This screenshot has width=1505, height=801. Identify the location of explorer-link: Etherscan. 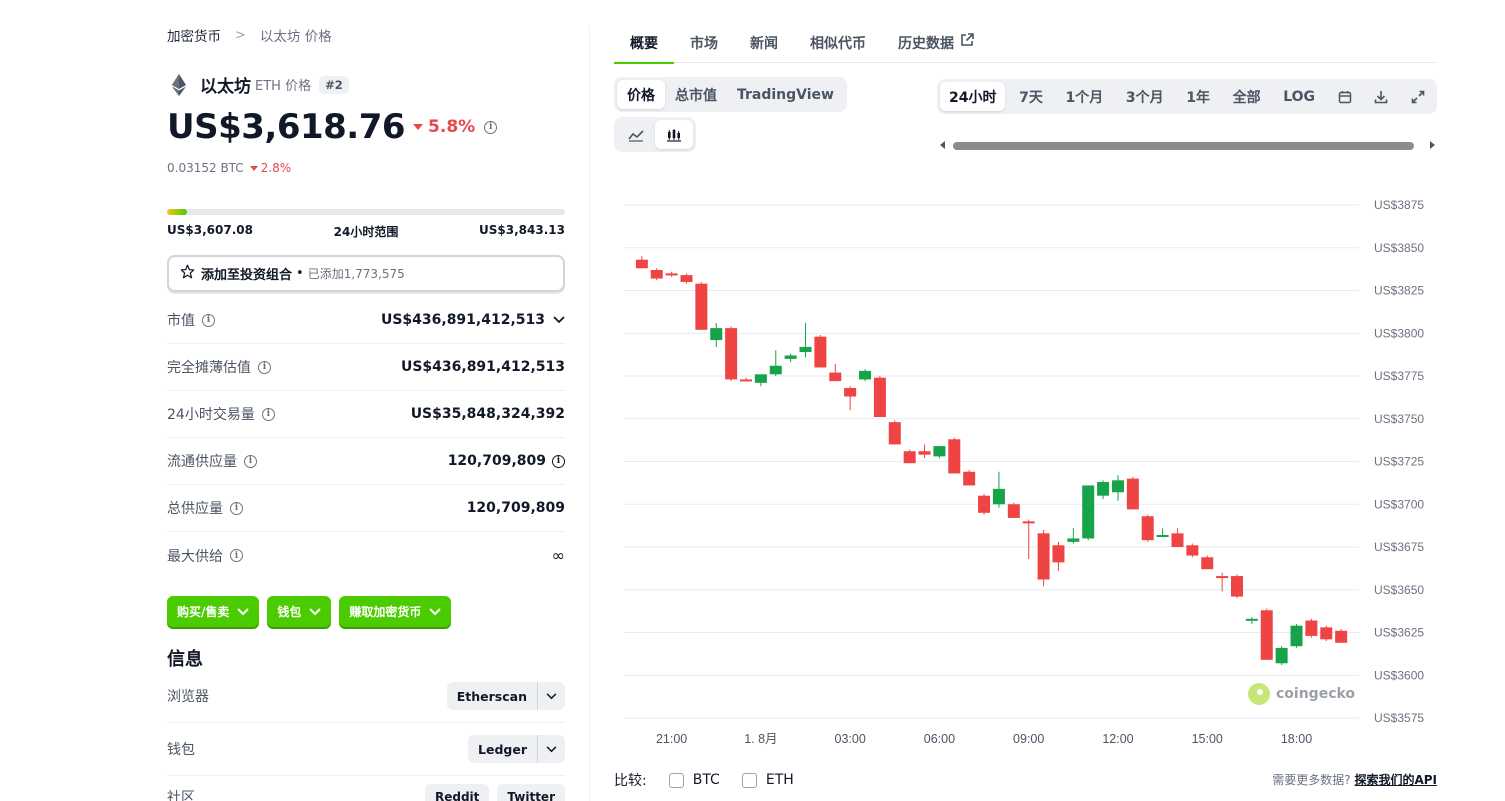
(492, 696).